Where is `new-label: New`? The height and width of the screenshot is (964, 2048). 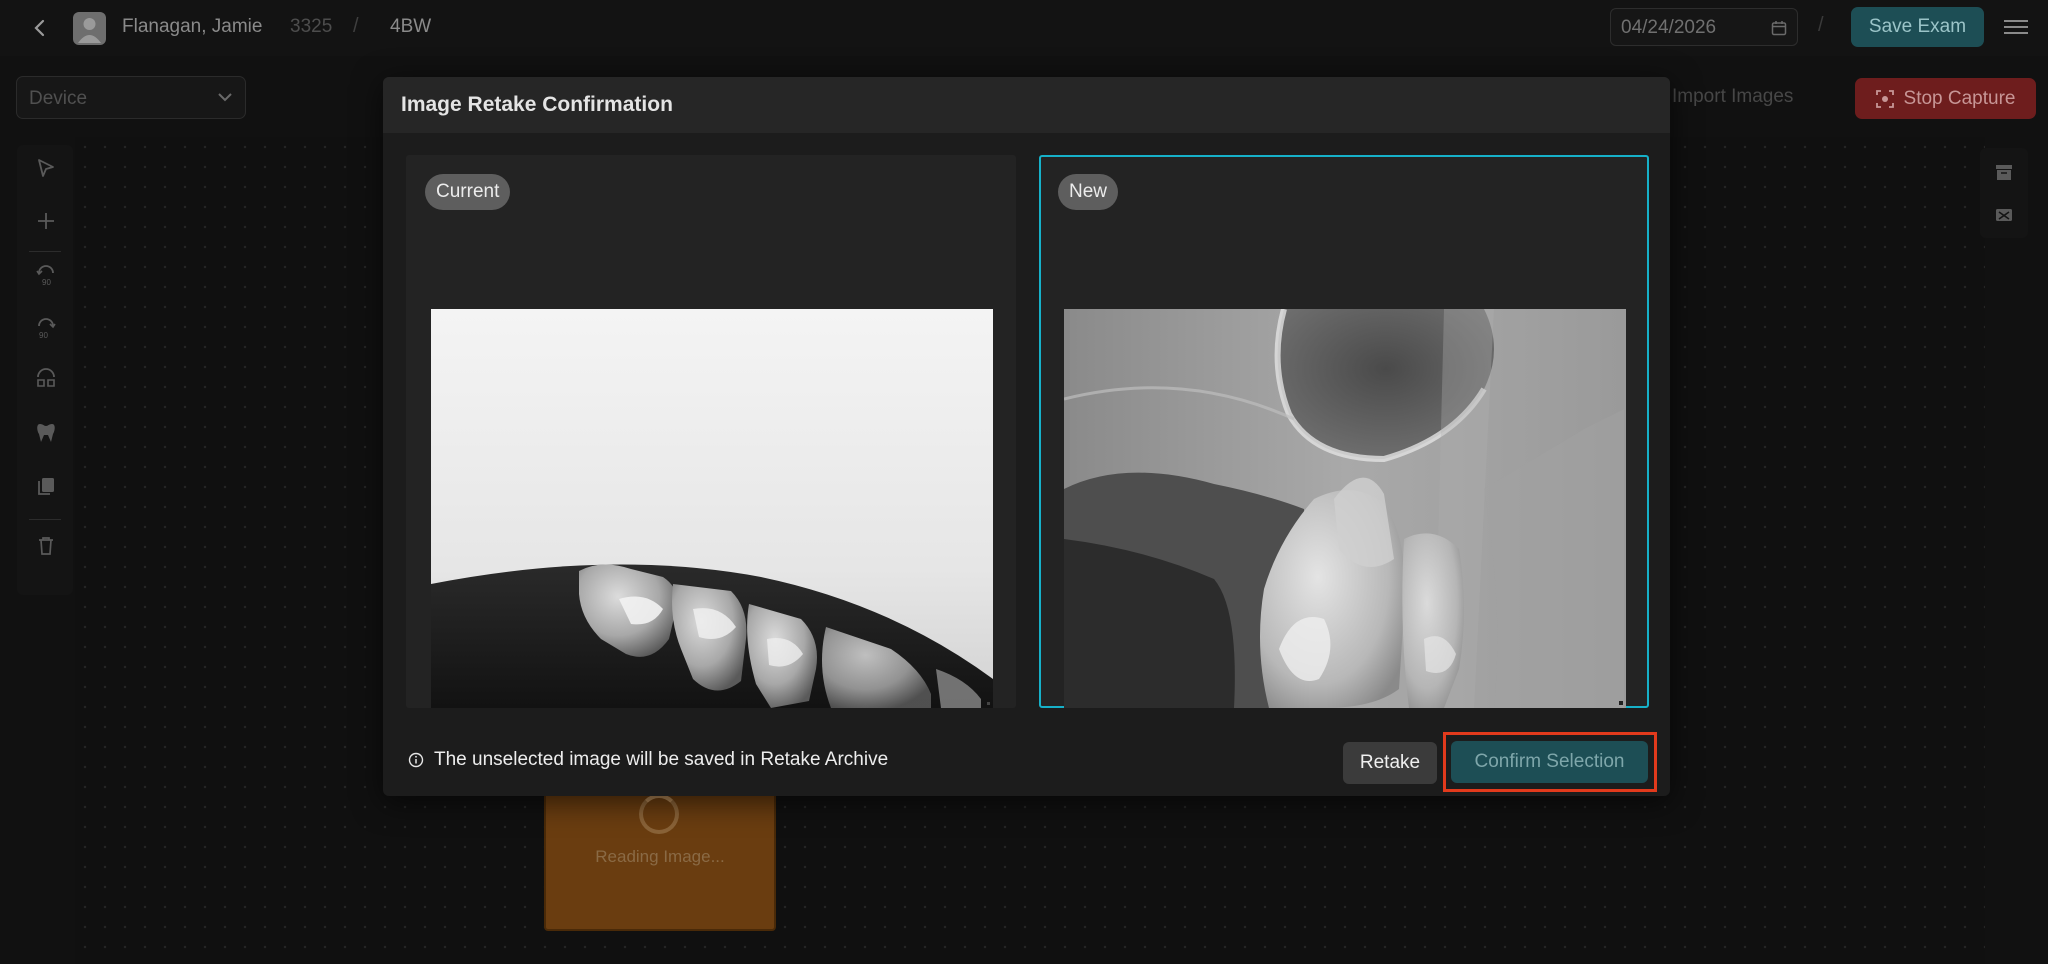
new-label: New is located at coordinates (1088, 192).